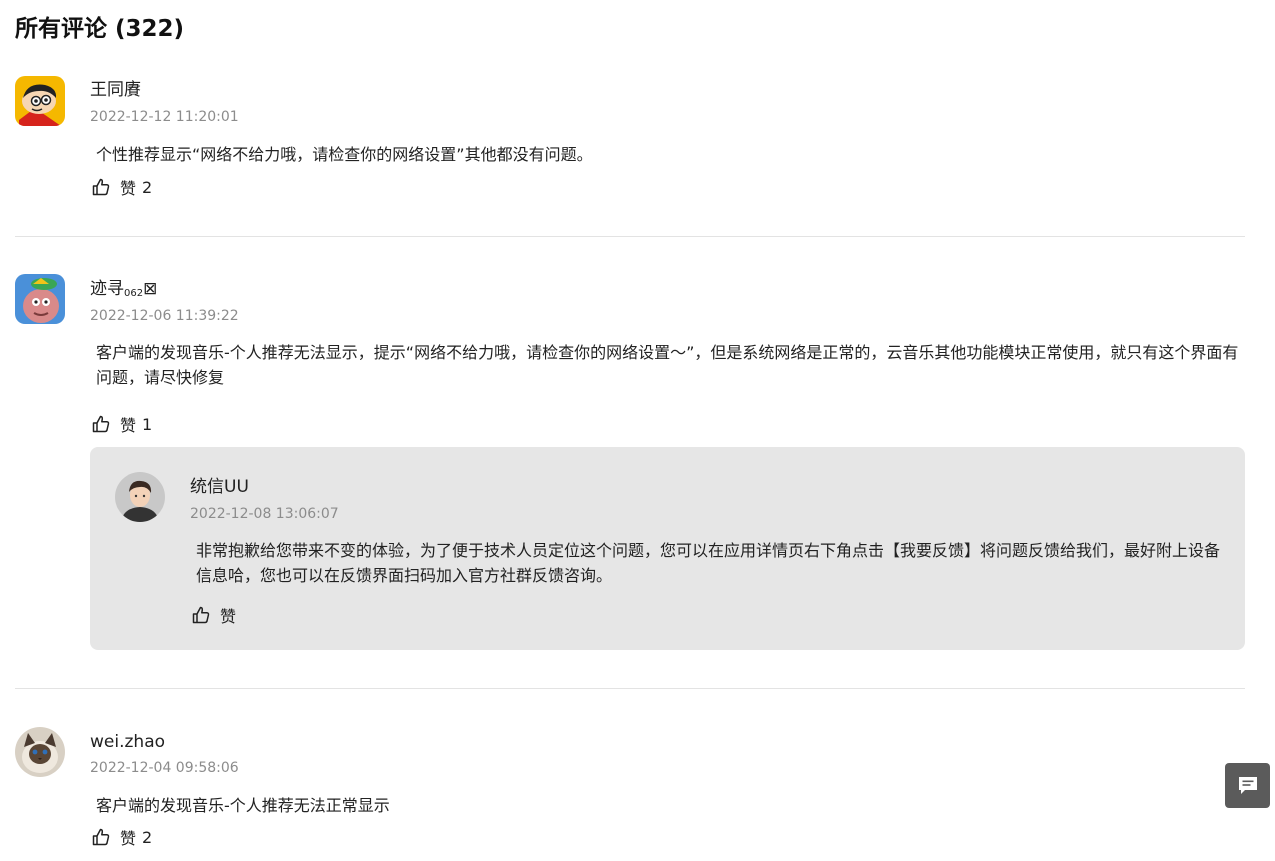 The height and width of the screenshot is (861, 1275). I want to click on reply-time: 2022-12-08 13:06:07, so click(264, 514).